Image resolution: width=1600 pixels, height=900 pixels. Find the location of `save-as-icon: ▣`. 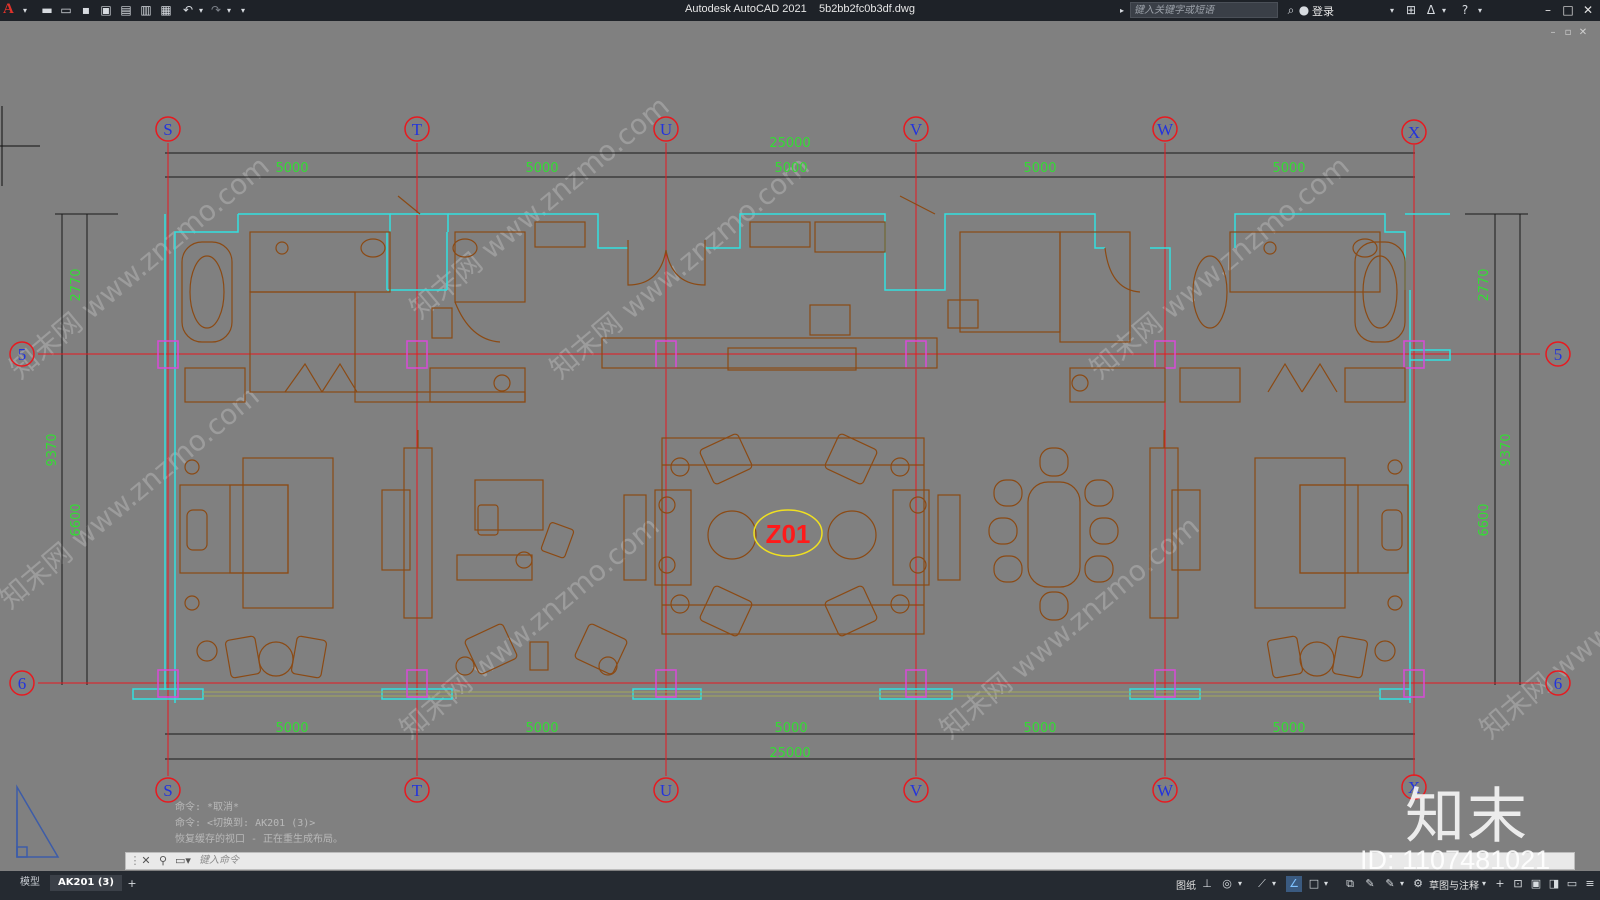

save-as-icon: ▣ is located at coordinates (106, 10).